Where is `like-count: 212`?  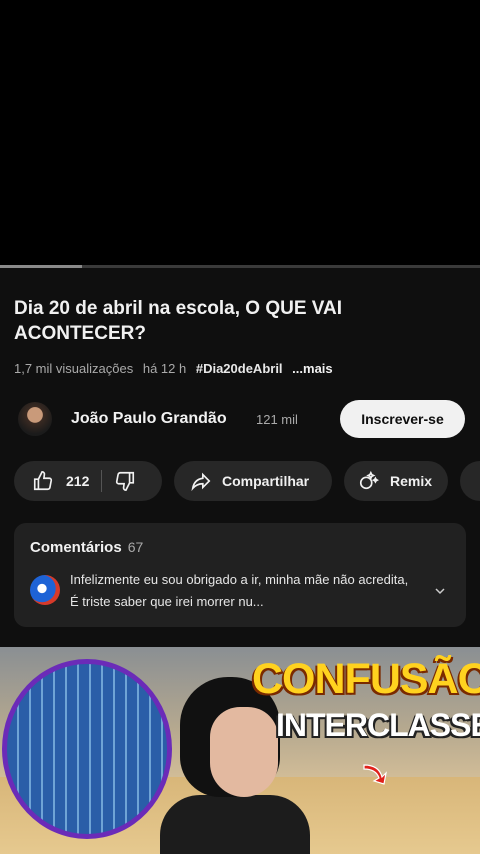 like-count: 212 is located at coordinates (78, 481).